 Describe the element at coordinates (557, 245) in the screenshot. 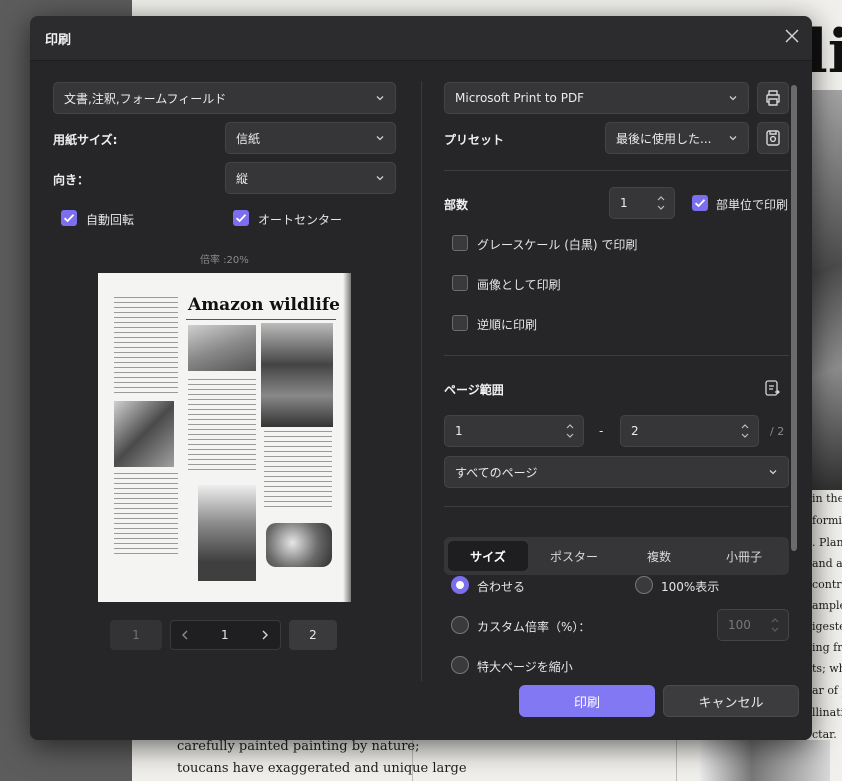

I see `grayscale-label: グレースケール (白黒) で印刷` at that location.